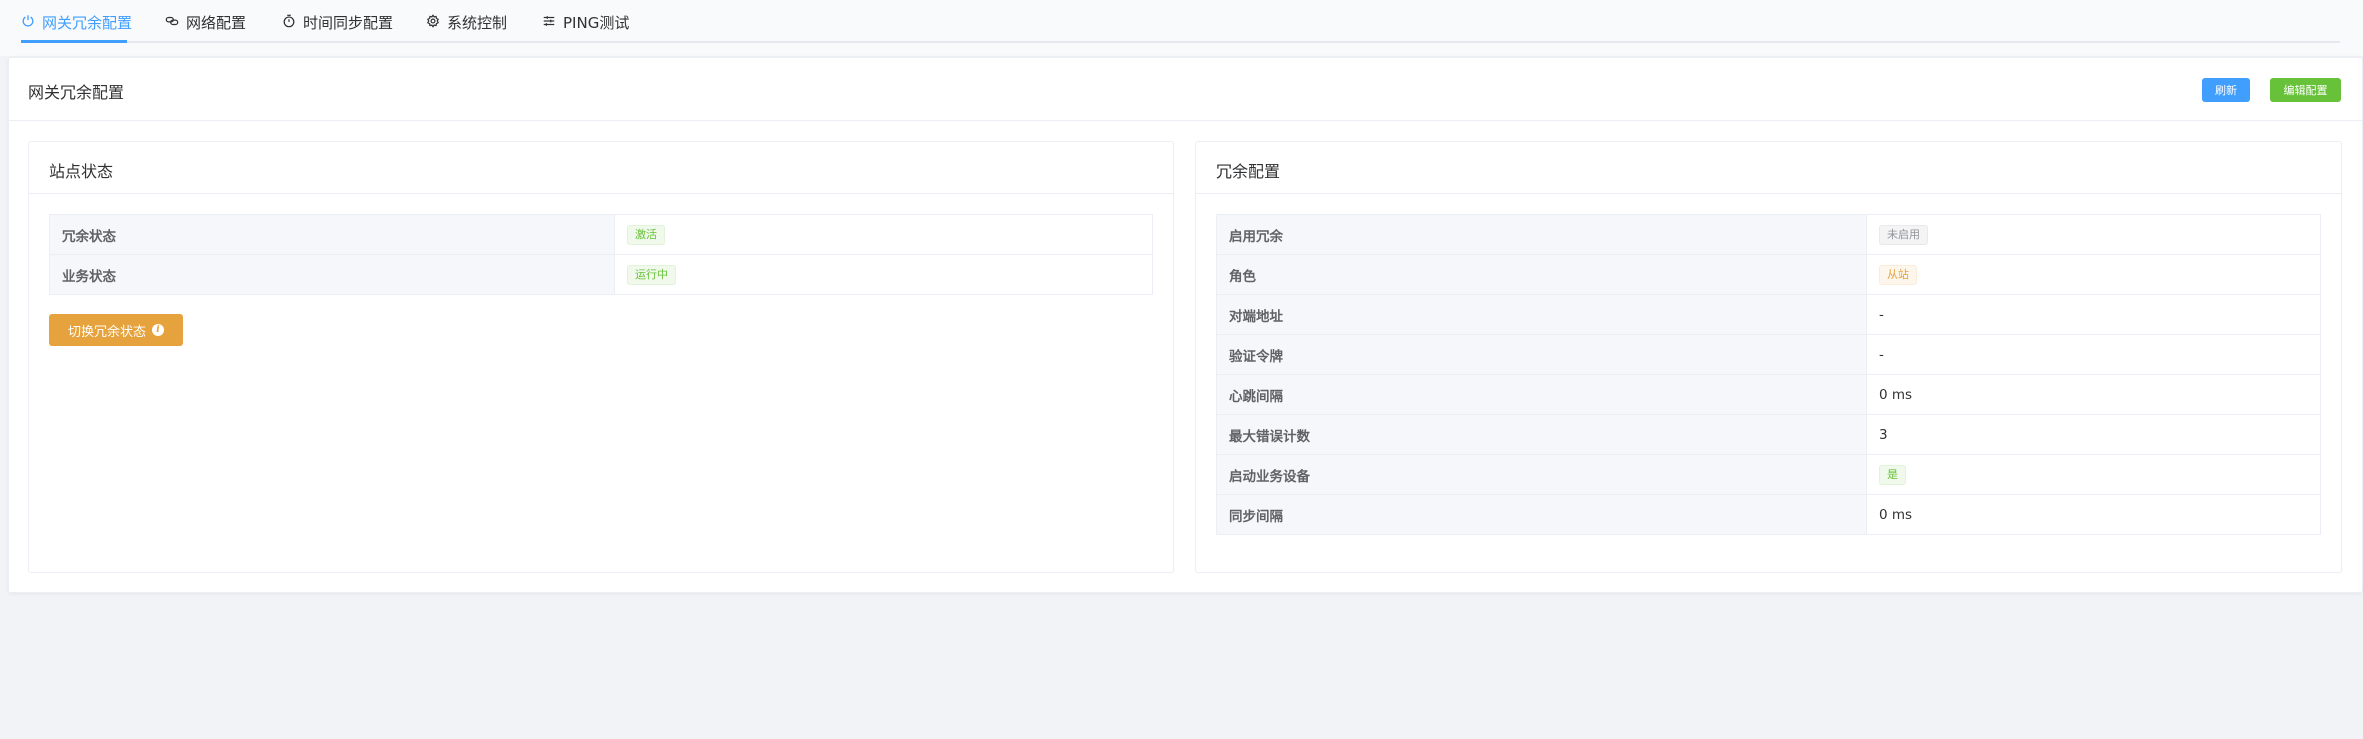  Describe the element at coordinates (1181, 28) in the screenshot. I see `tab-bar: 网关冗余配置 网络配置 时间同步配置 系统控制 PING测试` at that location.